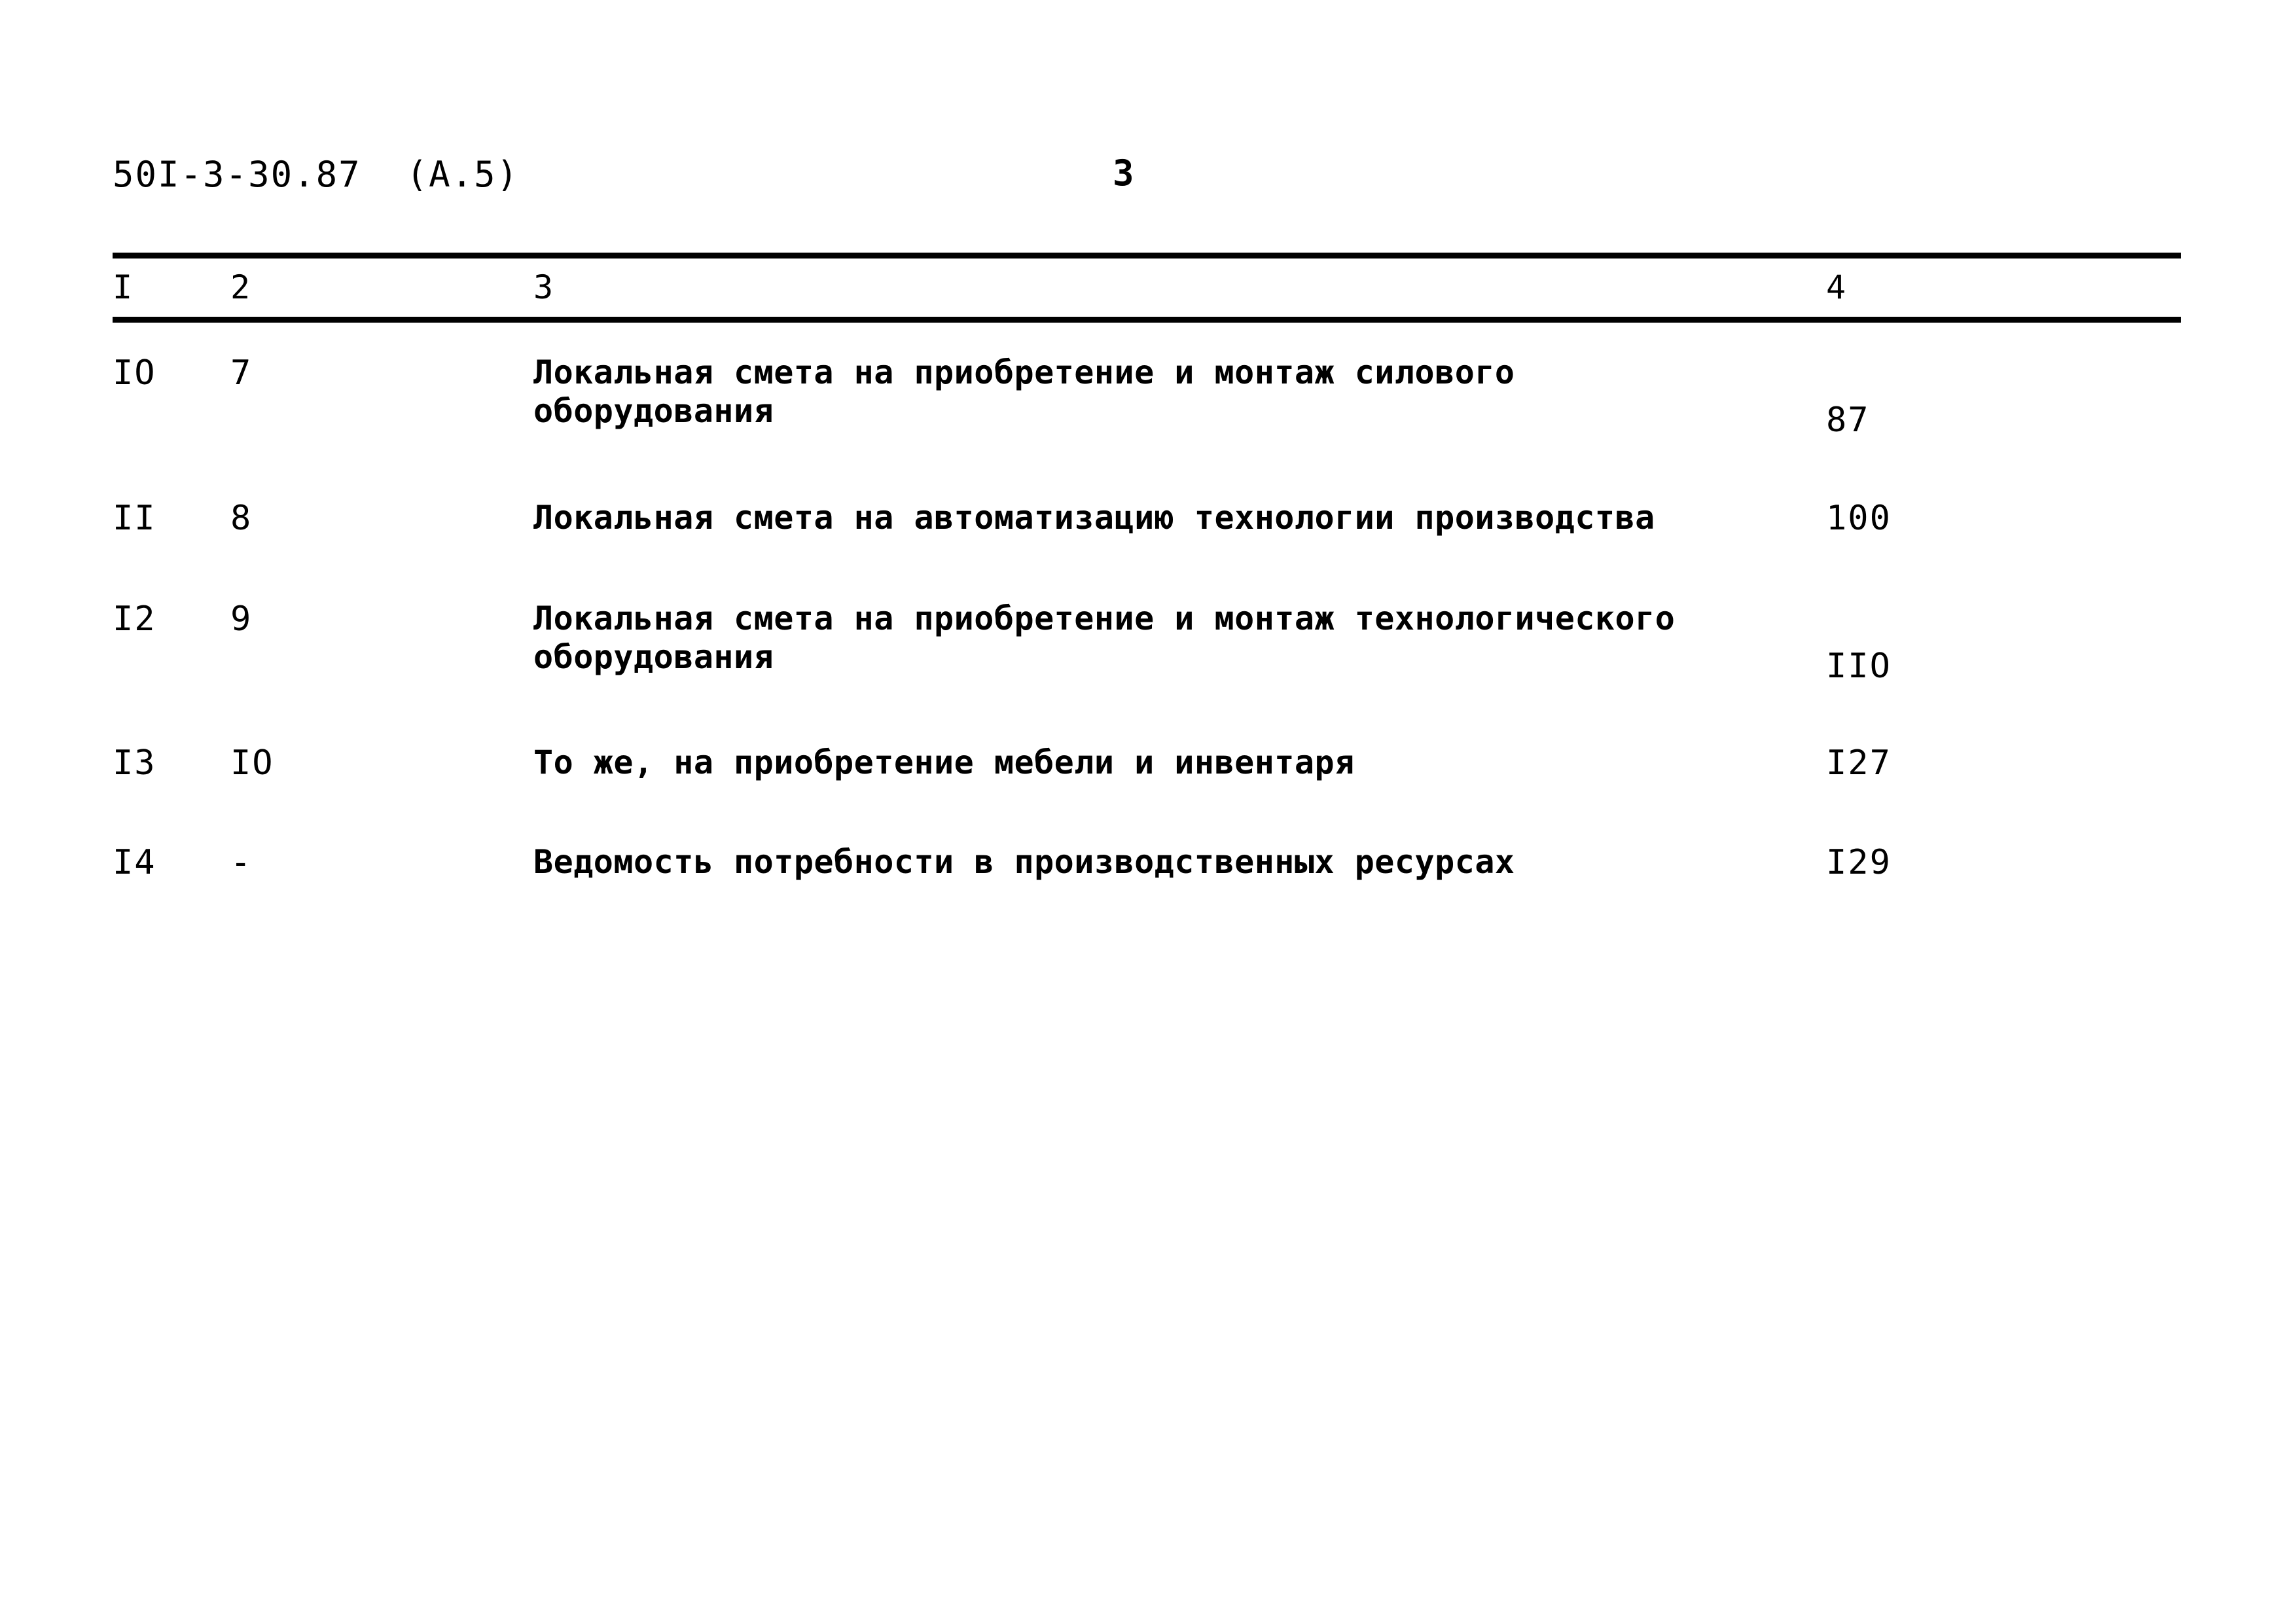 This screenshot has width=2296, height=1623. What do you see at coordinates (134, 862) in the screenshot?
I see `row-number: I4` at bounding box center [134, 862].